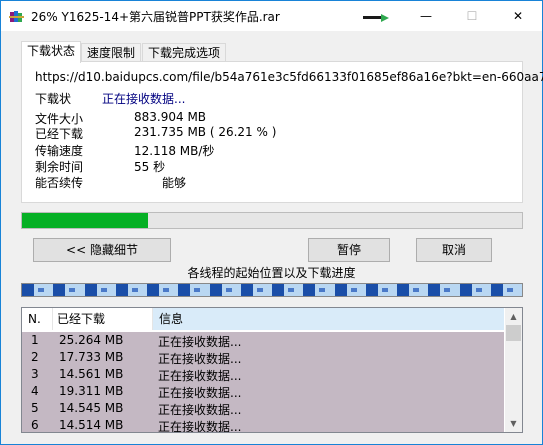  Describe the element at coordinates (513, 423) in the screenshot. I see `scroll-down-icon: ▼` at that location.